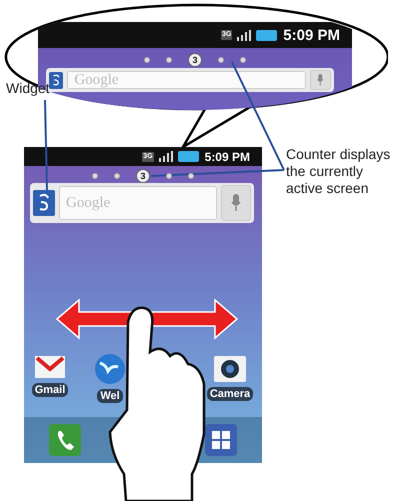 The image size is (402, 501). I want to click on app-label: Camera, so click(230, 394).